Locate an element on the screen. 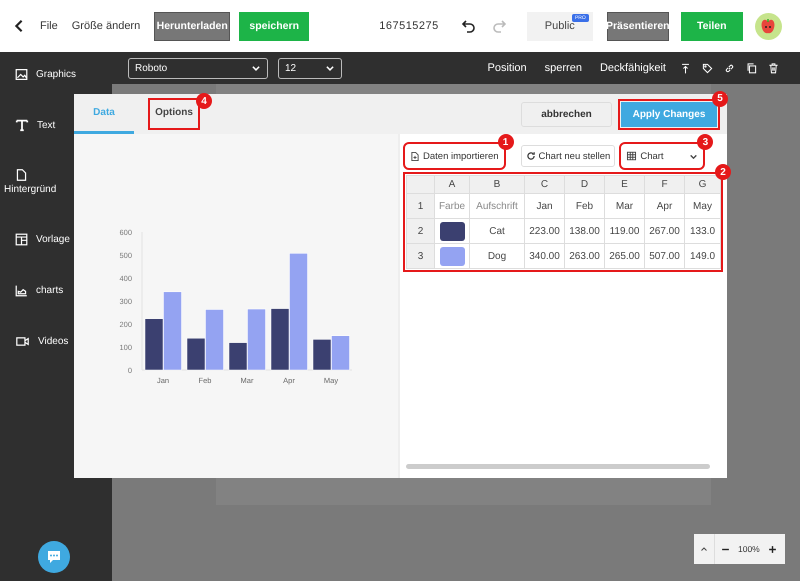 The image size is (800, 581). tag-icon is located at coordinates (707, 68).